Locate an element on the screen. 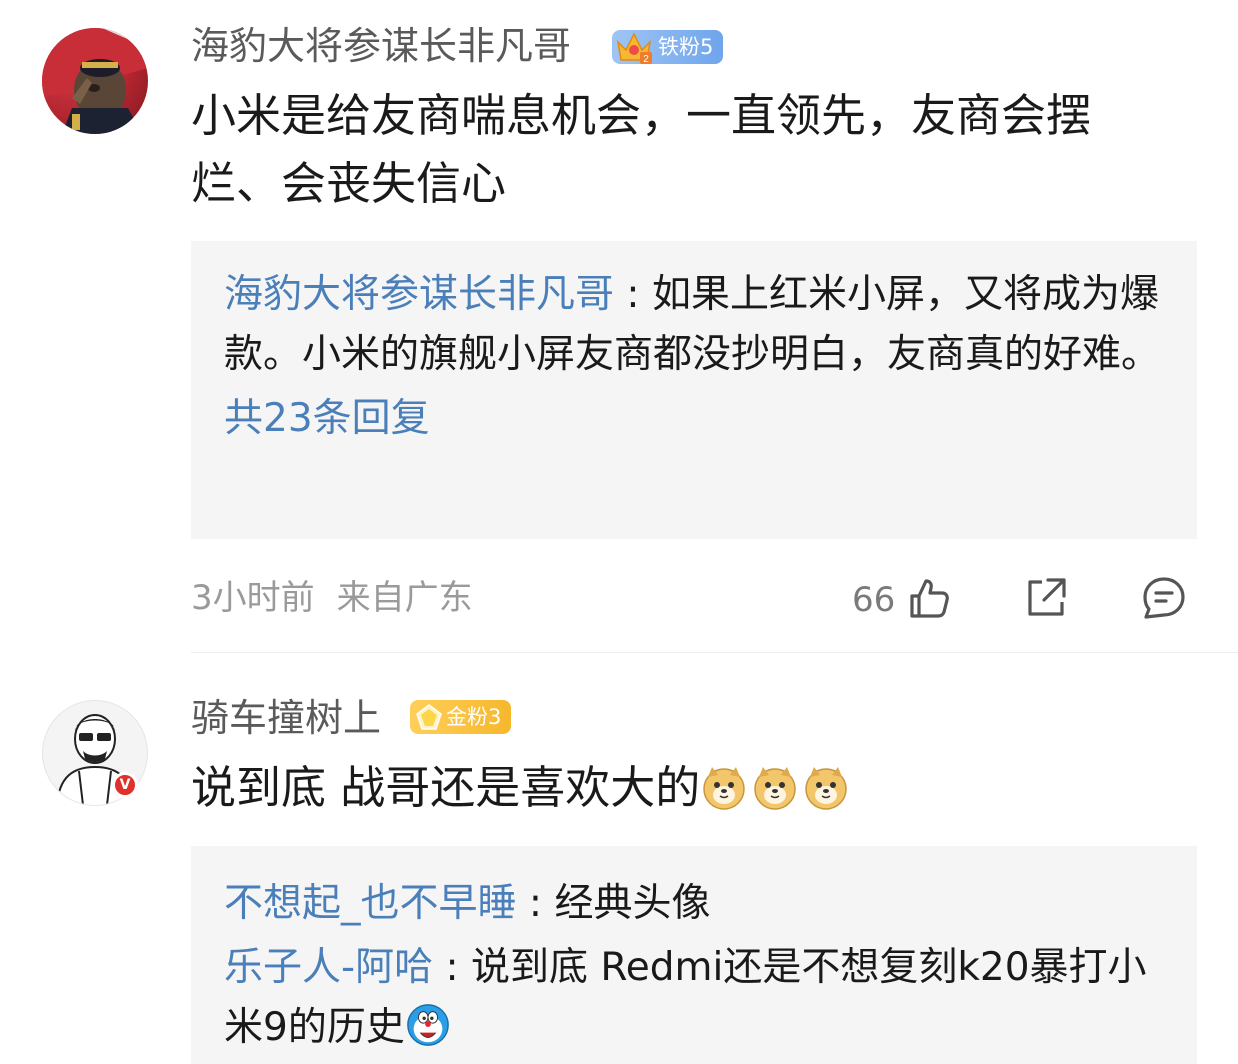  comment-icon is located at coordinates (1164, 598).